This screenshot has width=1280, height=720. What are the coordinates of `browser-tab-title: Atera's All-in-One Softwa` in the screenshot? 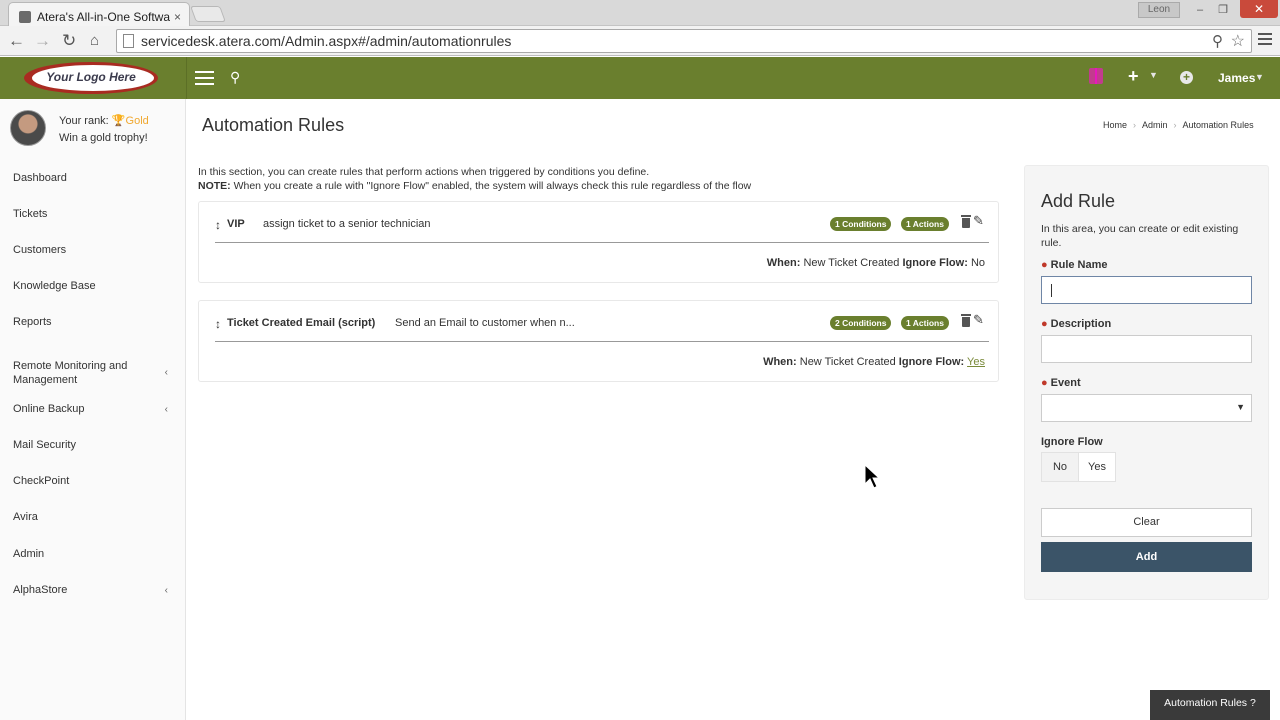 It's located at (103, 16).